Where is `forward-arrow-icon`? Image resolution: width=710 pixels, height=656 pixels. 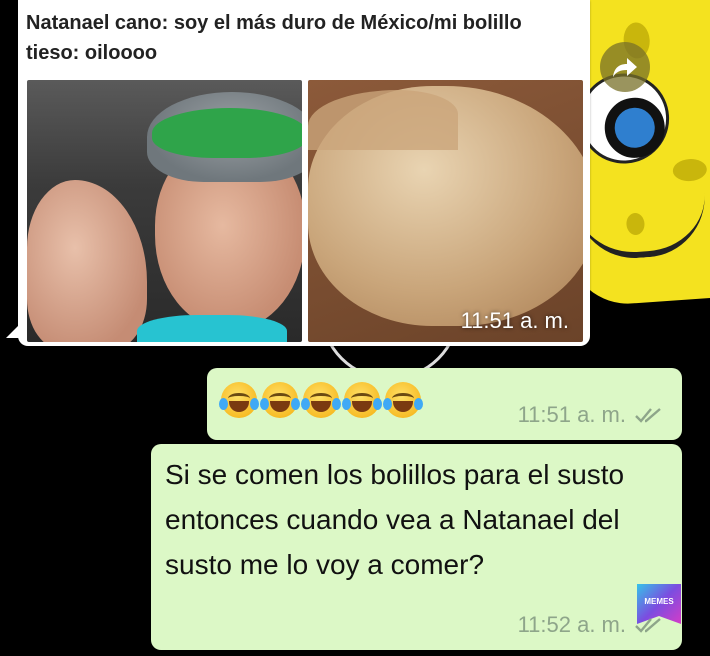
forward-arrow-icon is located at coordinates (625, 67).